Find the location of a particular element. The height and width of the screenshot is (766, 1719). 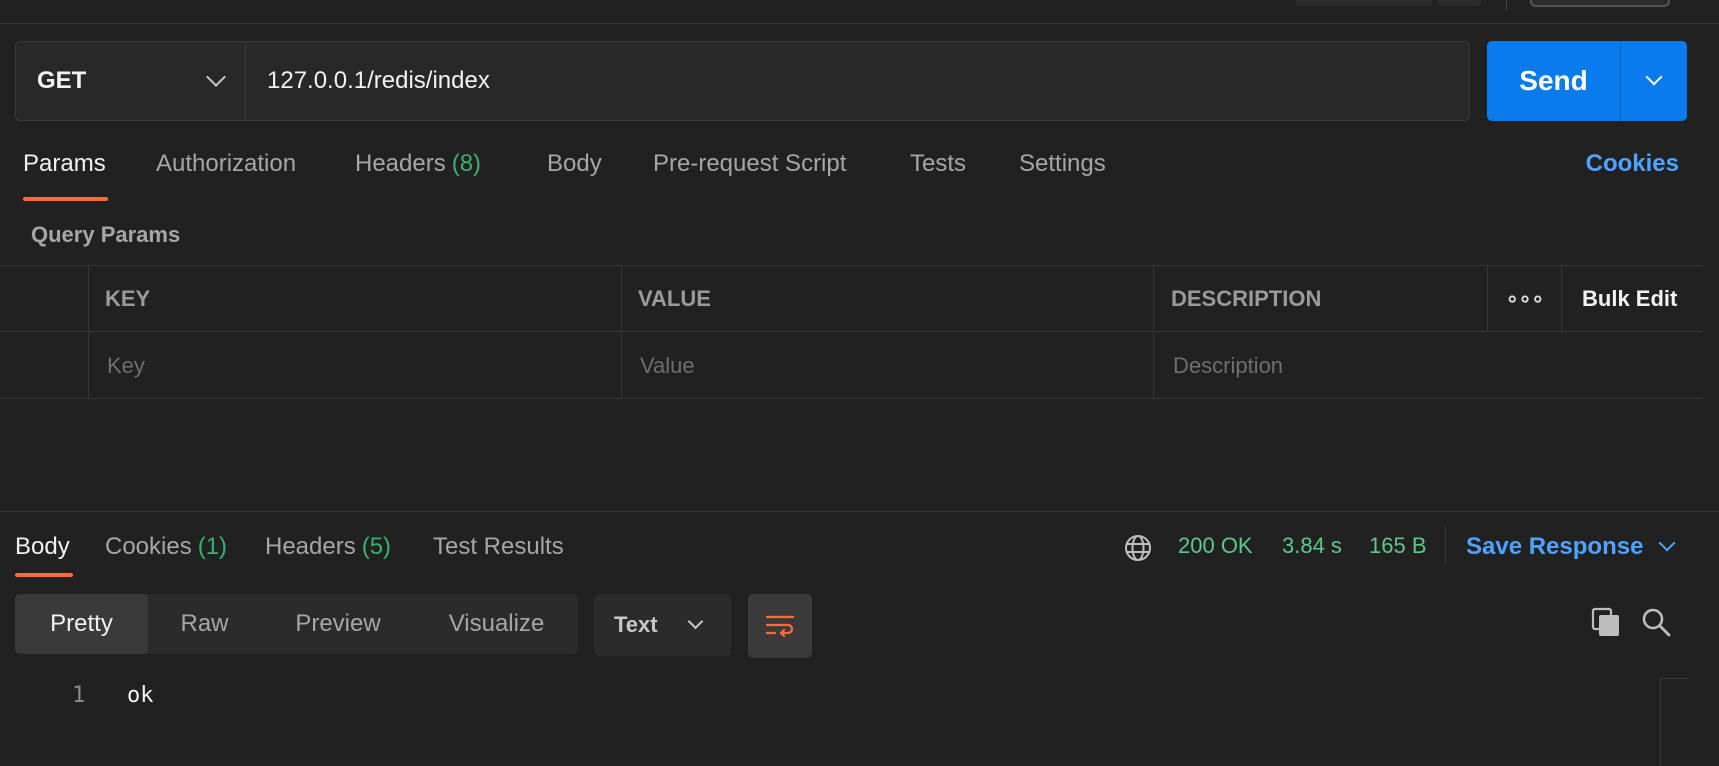

tab-label: Pre-request Script is located at coordinates (750, 163).